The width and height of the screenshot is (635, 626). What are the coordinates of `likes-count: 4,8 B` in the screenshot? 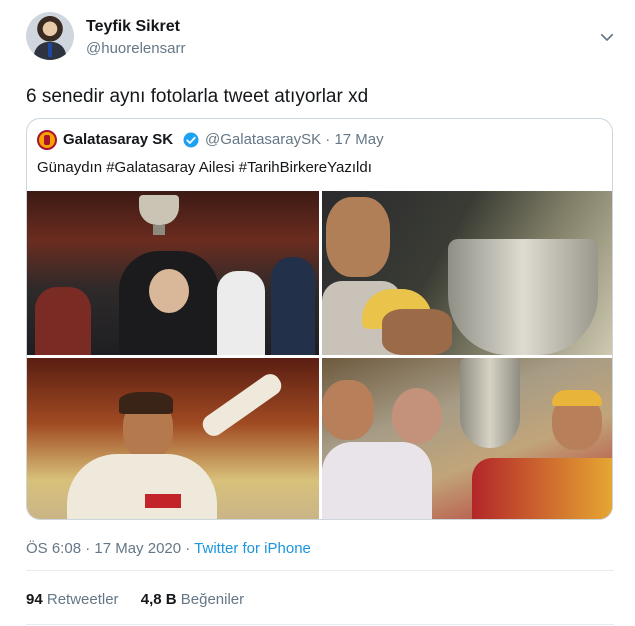 It's located at (159, 599).